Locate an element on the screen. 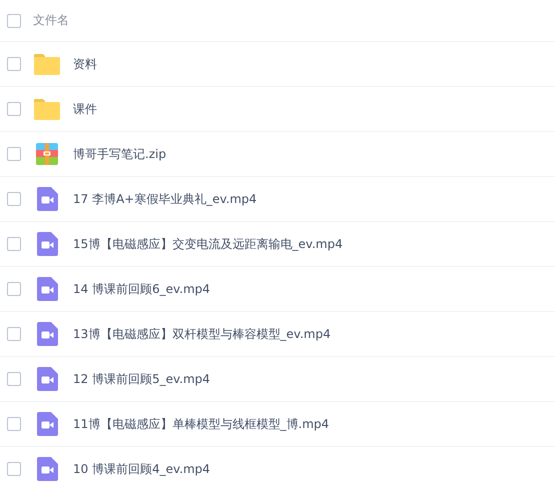  file-name: 15博【电磁感应】交变电流及远距离输电_ev.mp4 is located at coordinates (208, 244).